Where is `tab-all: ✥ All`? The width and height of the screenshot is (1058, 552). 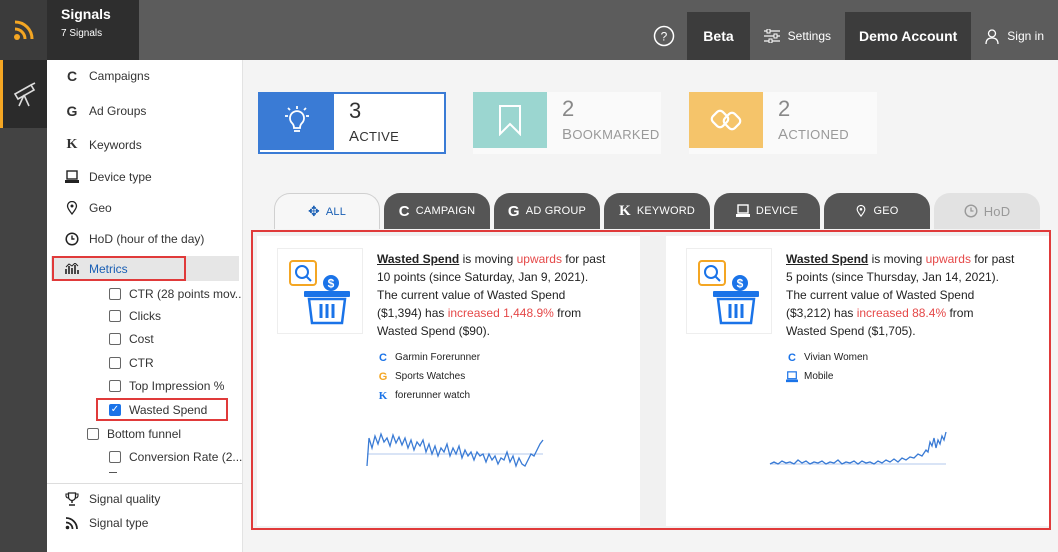 tab-all: ✥ All is located at coordinates (327, 211).